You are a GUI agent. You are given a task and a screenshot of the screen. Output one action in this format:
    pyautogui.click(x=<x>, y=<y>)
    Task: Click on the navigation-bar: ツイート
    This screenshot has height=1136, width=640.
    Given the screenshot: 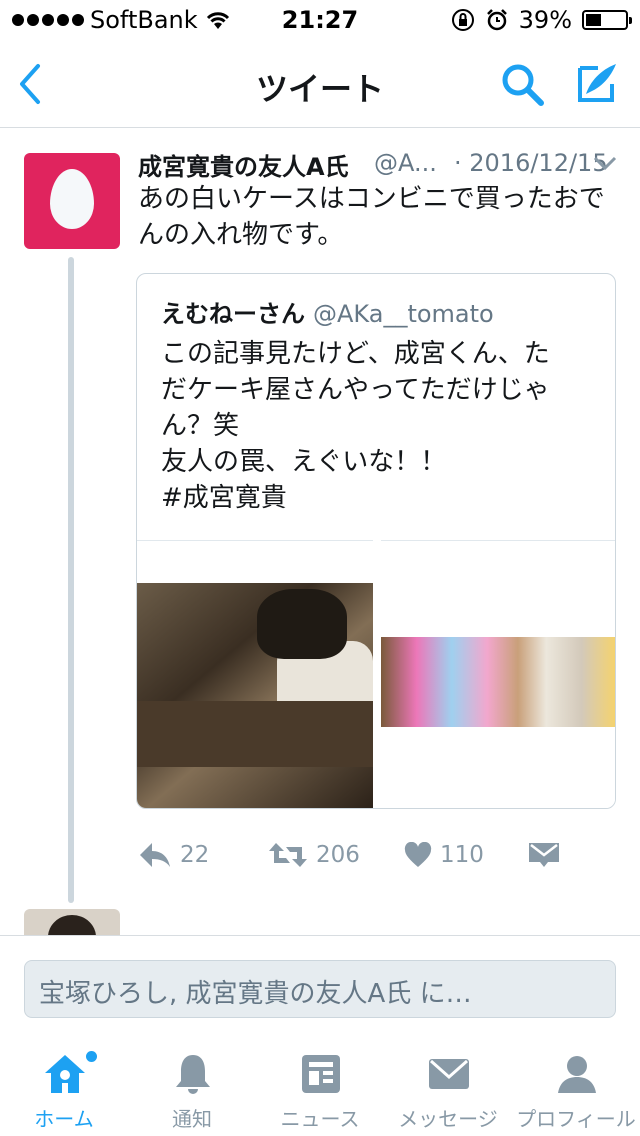 What is the action you would take?
    pyautogui.click(x=320, y=84)
    